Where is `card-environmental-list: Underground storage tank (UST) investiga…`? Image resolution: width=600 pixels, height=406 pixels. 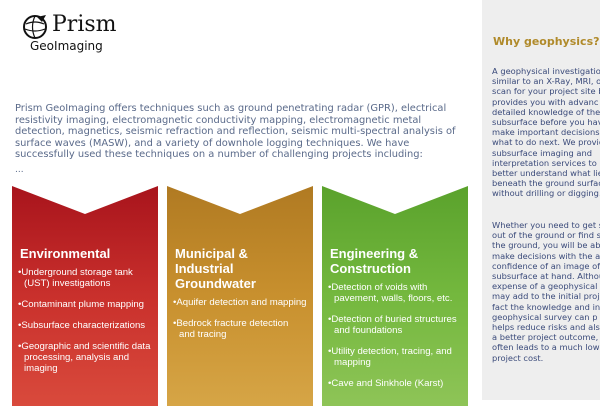 card-environmental-list: Underground storage tank (UST) investiga… is located at coordinates (85, 320).